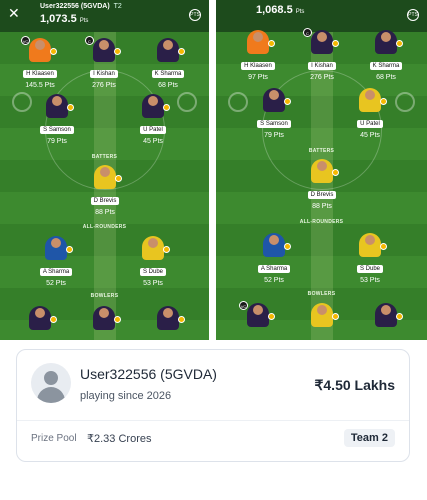  I want to click on prize-pool-label: Prize Pool, so click(54, 438).